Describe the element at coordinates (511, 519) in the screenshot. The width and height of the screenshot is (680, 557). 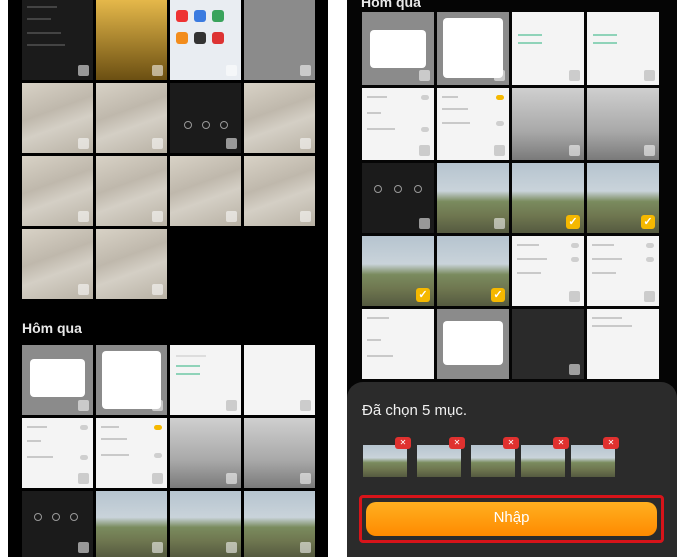
I see `import-button: Nhập` at that location.